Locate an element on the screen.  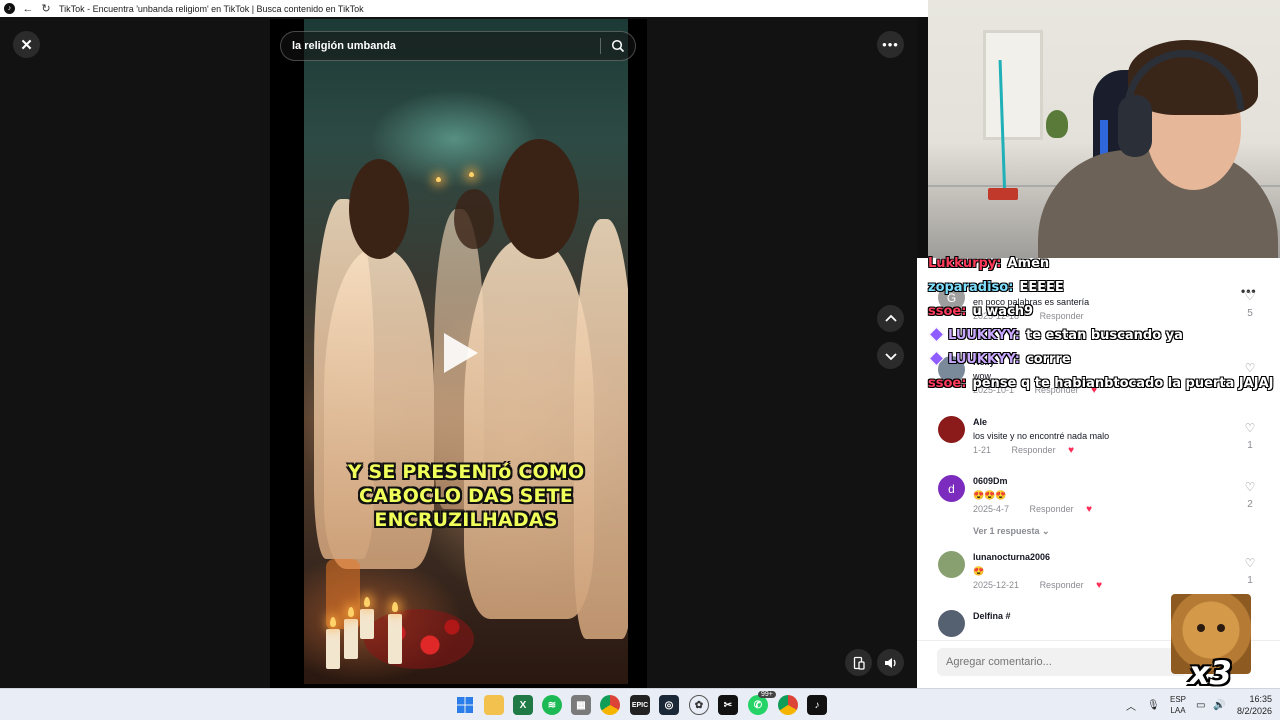
previous-video-button is located at coordinates (890, 318).